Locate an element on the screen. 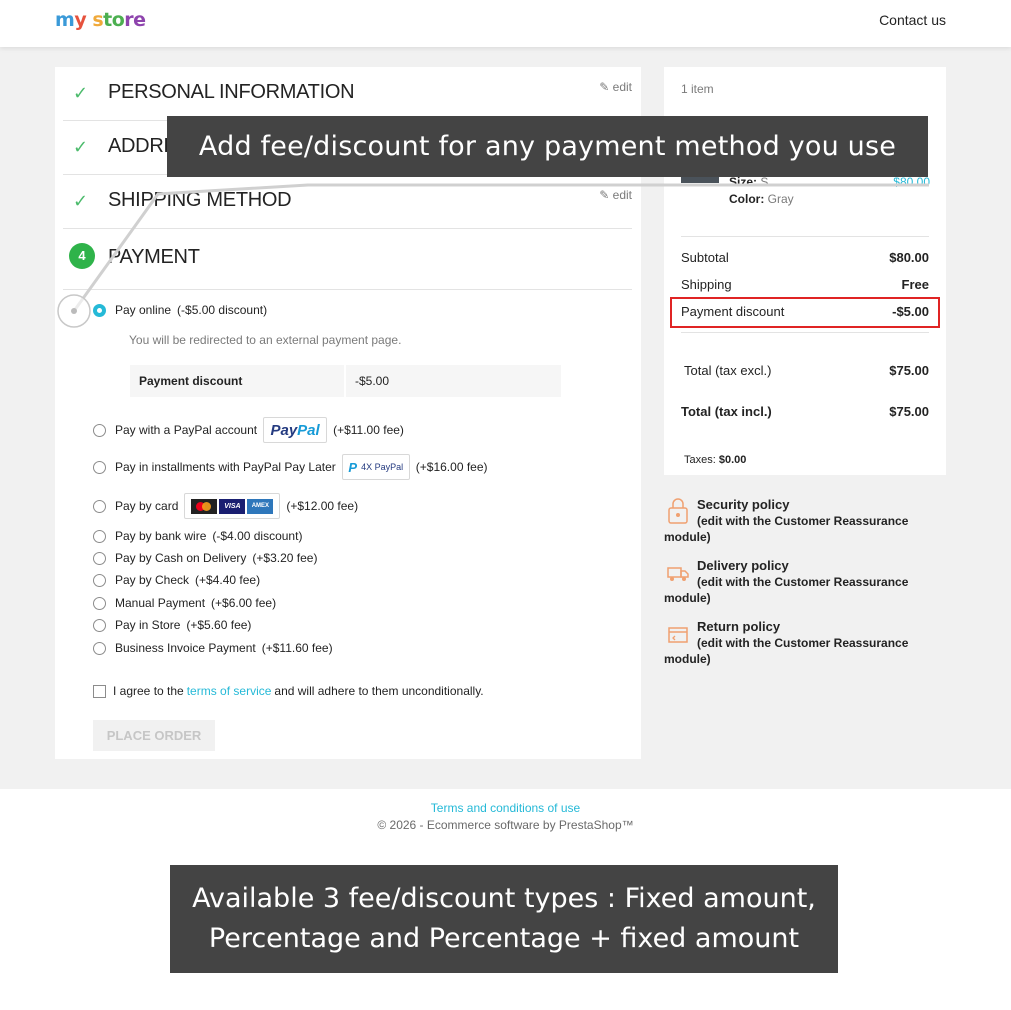 This screenshot has height=1010, width=1011. contact-us-link: Contact us is located at coordinates (912, 20).